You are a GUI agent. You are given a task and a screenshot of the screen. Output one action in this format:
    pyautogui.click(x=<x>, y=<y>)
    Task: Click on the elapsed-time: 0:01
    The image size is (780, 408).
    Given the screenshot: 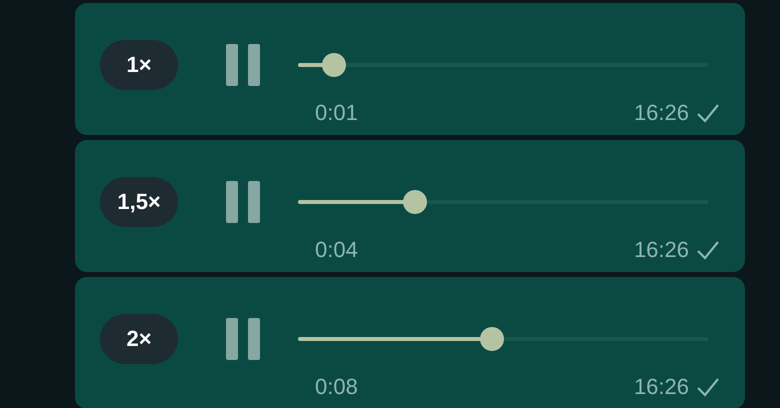 What is the action you would take?
    pyautogui.click(x=336, y=113)
    